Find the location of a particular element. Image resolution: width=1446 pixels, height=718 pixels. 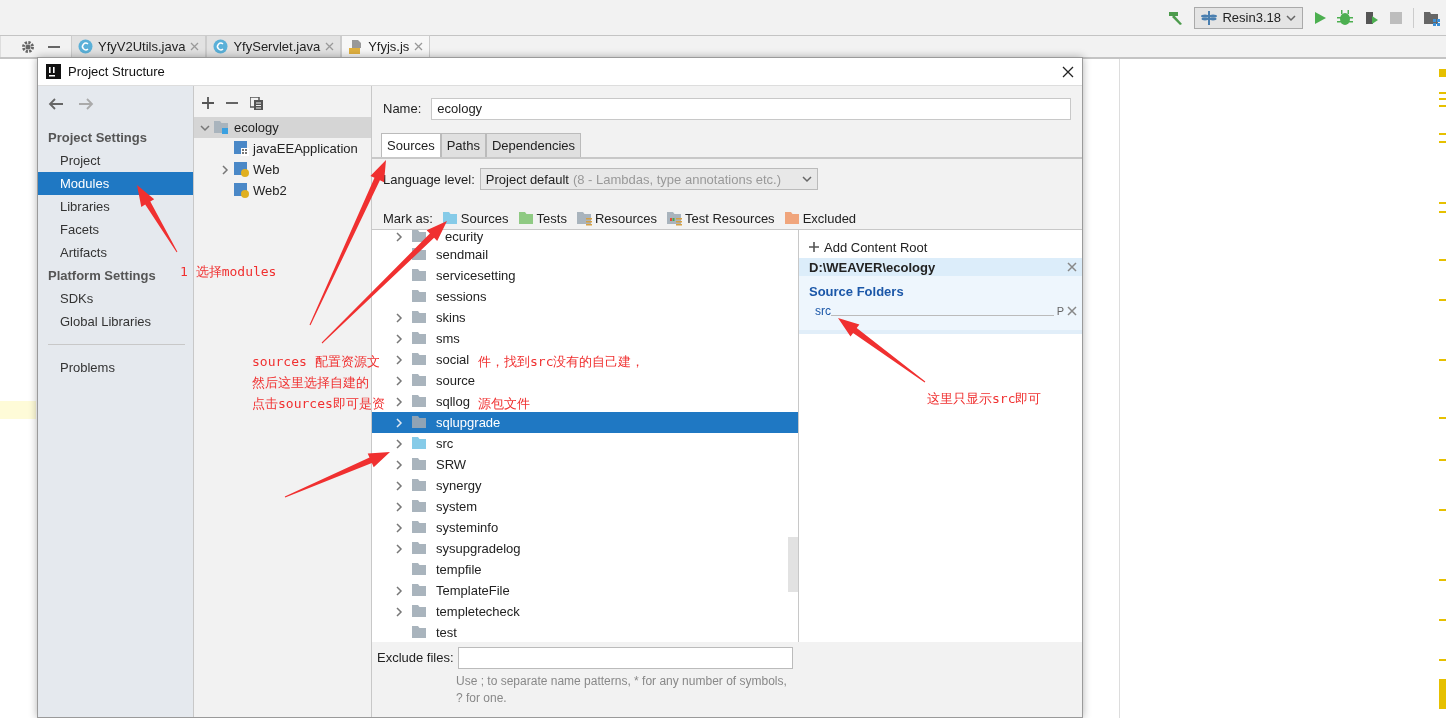

tree-item: sysupgradelog is located at coordinates (457, 548).